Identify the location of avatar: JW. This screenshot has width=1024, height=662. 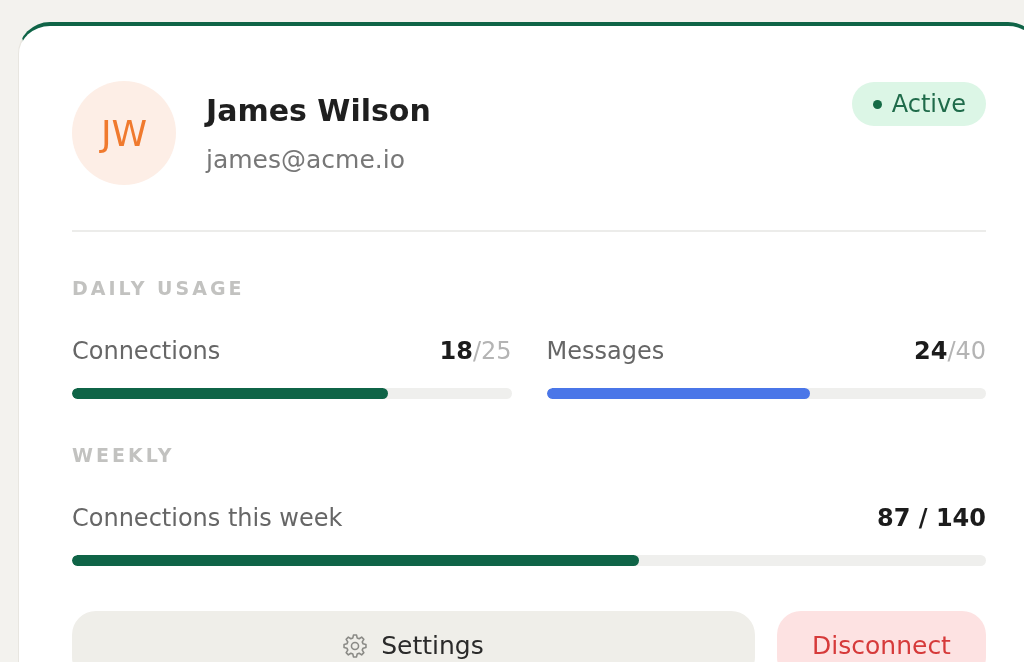
(124, 133).